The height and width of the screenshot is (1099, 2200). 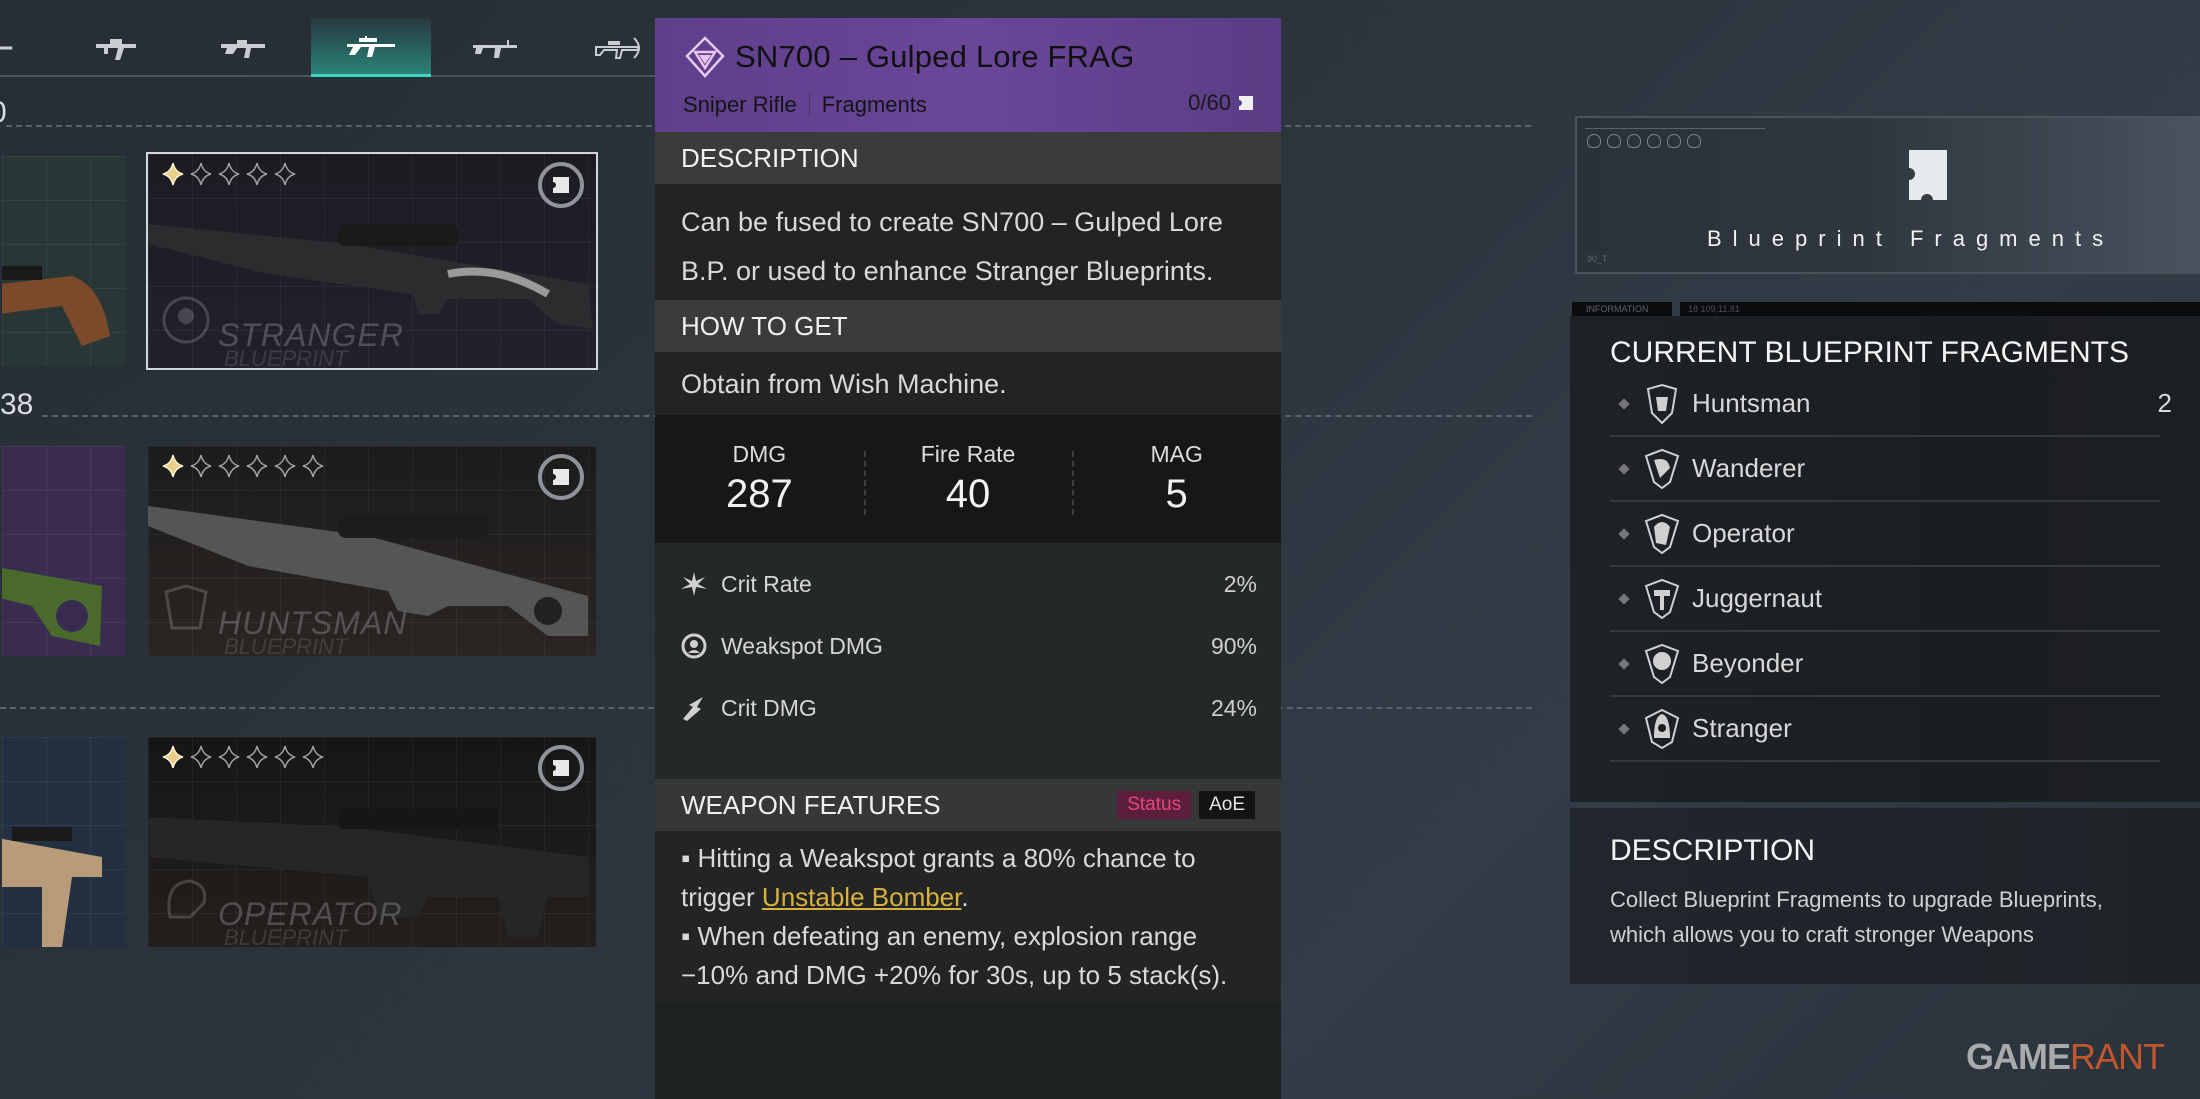 I want to click on beyonder-faction-icon, so click(x=1662, y=663).